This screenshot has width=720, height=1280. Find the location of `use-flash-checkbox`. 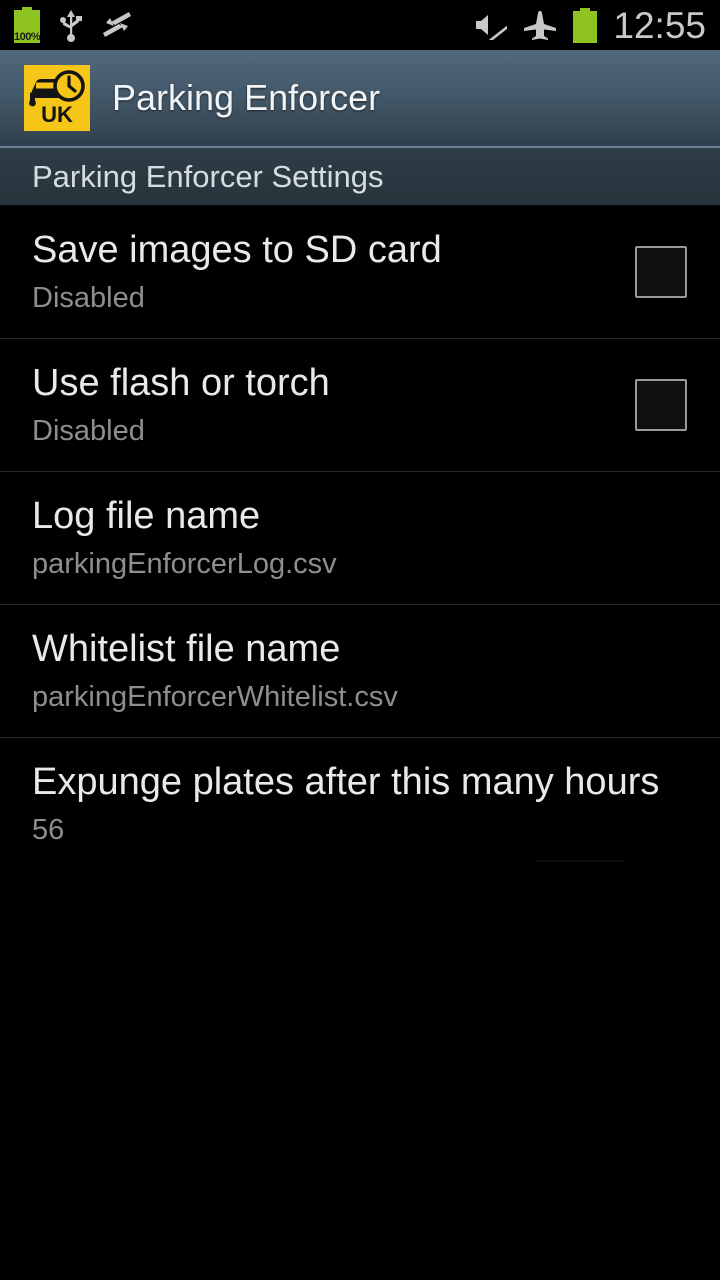

use-flash-checkbox is located at coordinates (661, 405).